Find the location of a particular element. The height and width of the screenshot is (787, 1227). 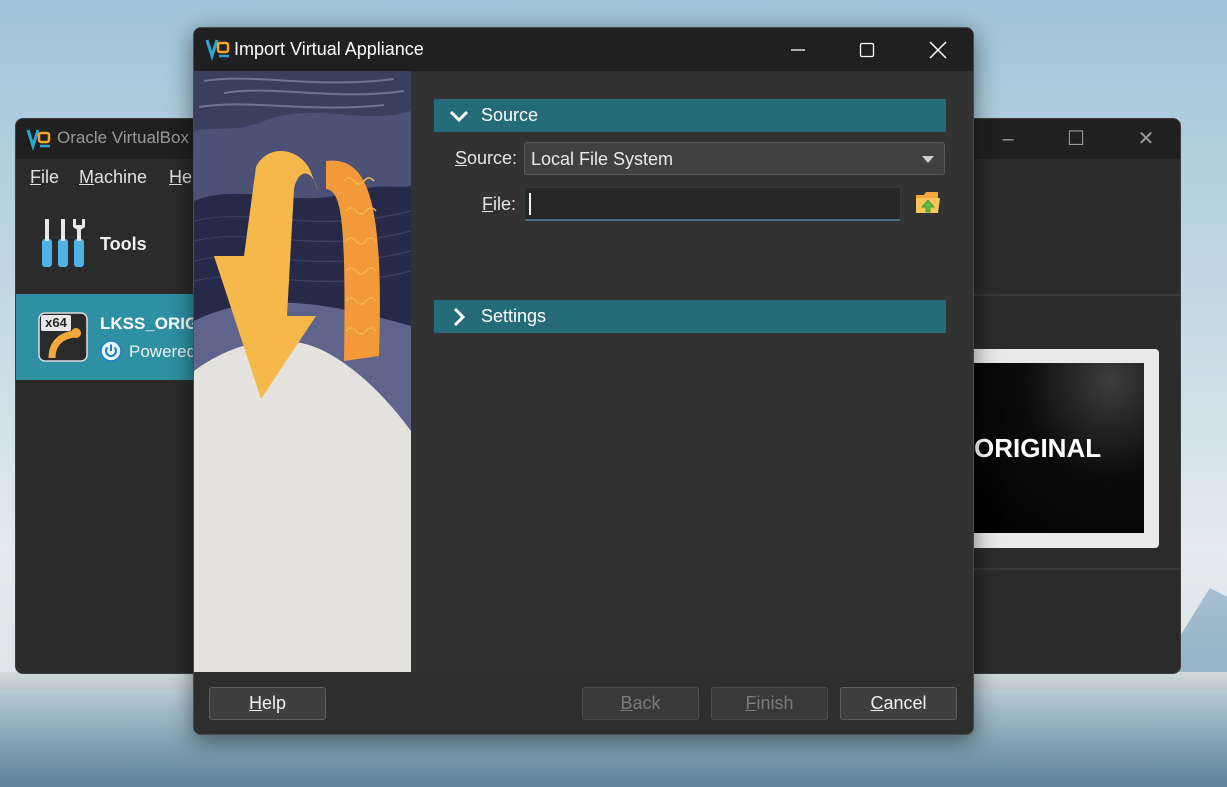

os-x64-icon: x64 is located at coordinates (63, 337).